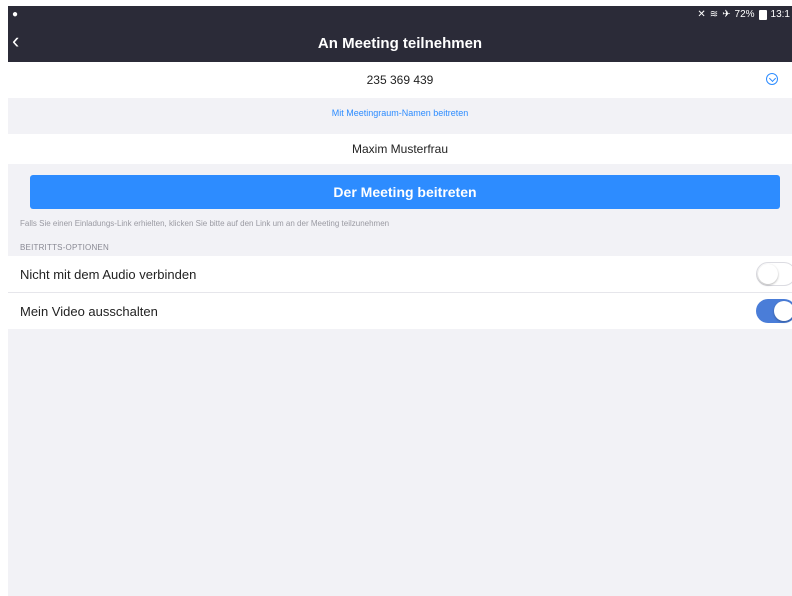 The width and height of the screenshot is (792, 596). I want to click on page-title: An Meeting teilnehmen, so click(400, 43).